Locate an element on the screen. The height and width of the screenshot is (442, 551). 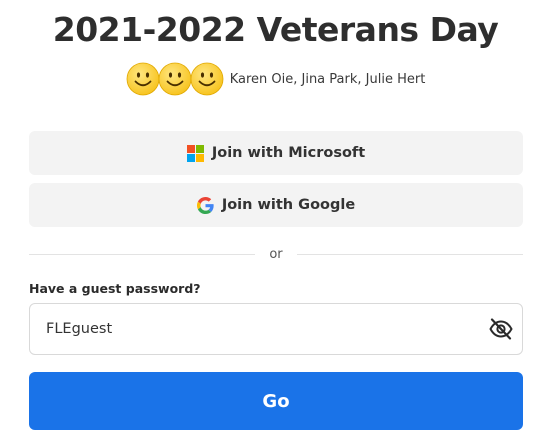
or-divider: or is located at coordinates (276, 254).